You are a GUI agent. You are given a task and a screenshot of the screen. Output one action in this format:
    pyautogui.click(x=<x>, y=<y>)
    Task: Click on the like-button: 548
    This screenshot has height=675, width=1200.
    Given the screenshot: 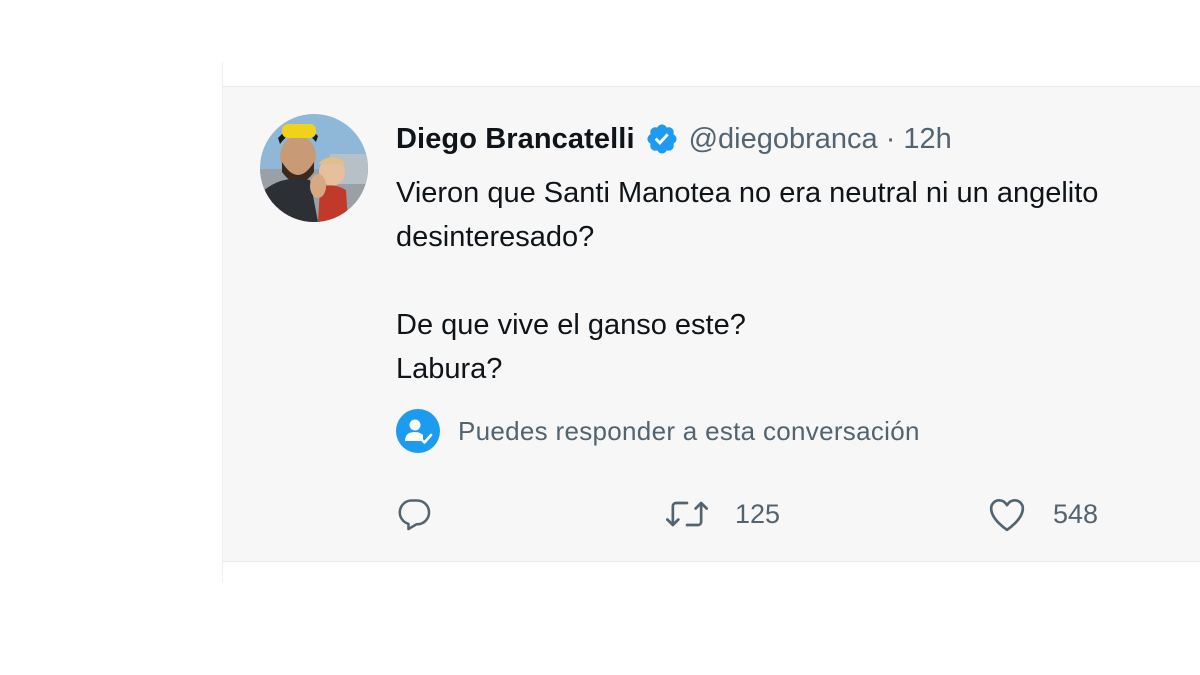 What is the action you would take?
    pyautogui.click(x=1042, y=514)
    